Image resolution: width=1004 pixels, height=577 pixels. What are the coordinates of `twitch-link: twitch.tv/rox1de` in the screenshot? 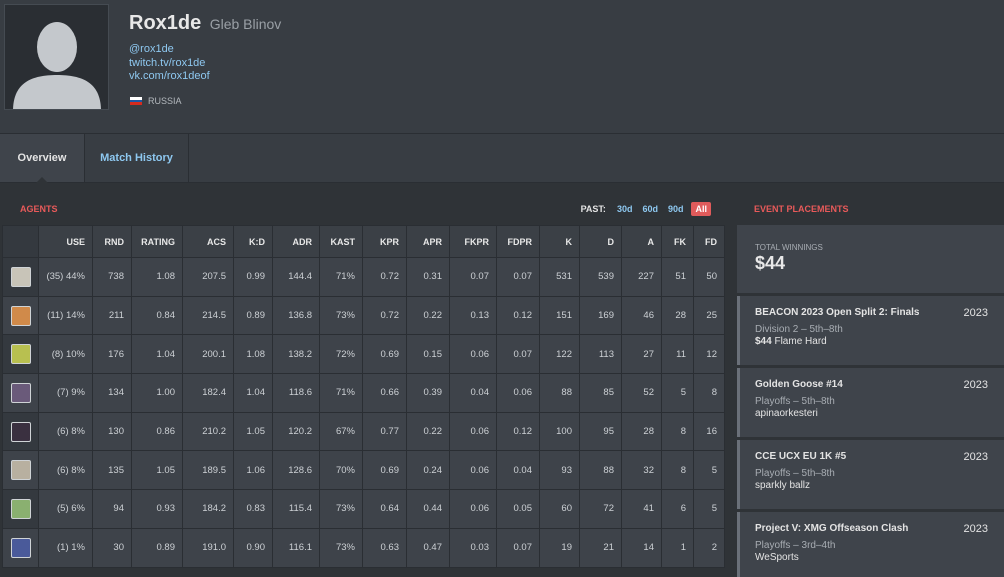 It's located at (169, 64).